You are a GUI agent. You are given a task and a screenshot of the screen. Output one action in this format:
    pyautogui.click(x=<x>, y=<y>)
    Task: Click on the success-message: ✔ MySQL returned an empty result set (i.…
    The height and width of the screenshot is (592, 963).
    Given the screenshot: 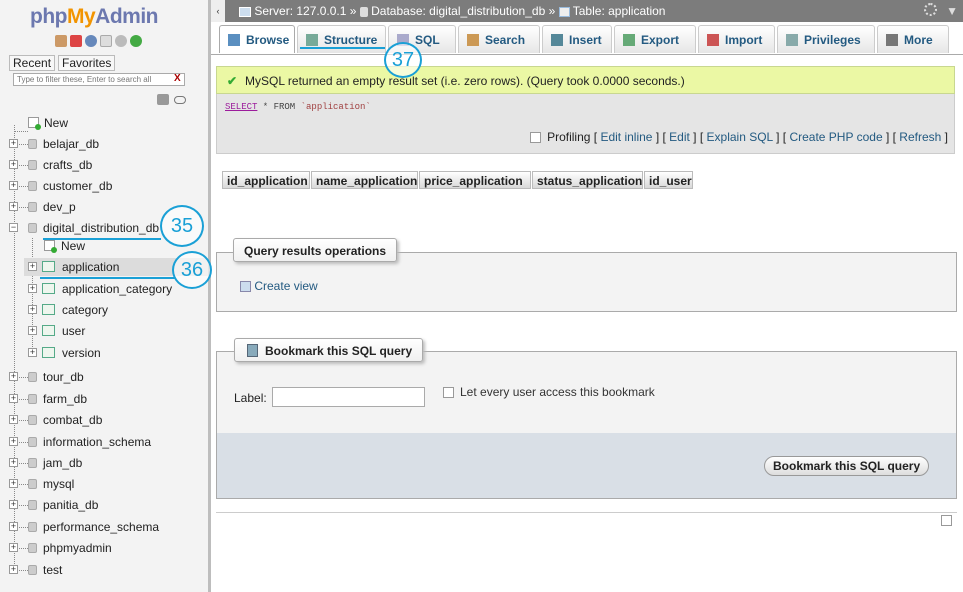 What is the action you would take?
    pyautogui.click(x=585, y=80)
    